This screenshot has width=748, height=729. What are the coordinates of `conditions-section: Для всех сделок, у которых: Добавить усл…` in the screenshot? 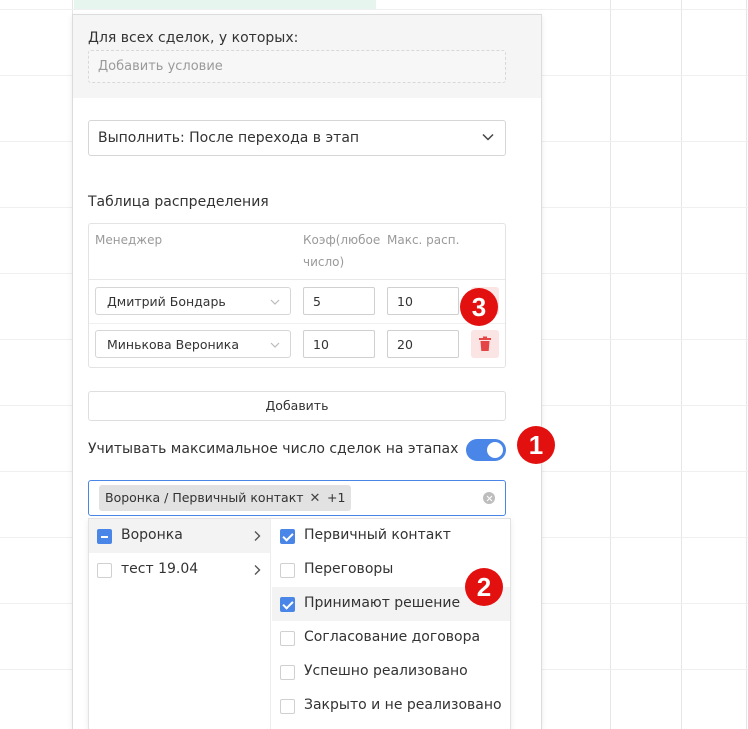 It's located at (307, 56).